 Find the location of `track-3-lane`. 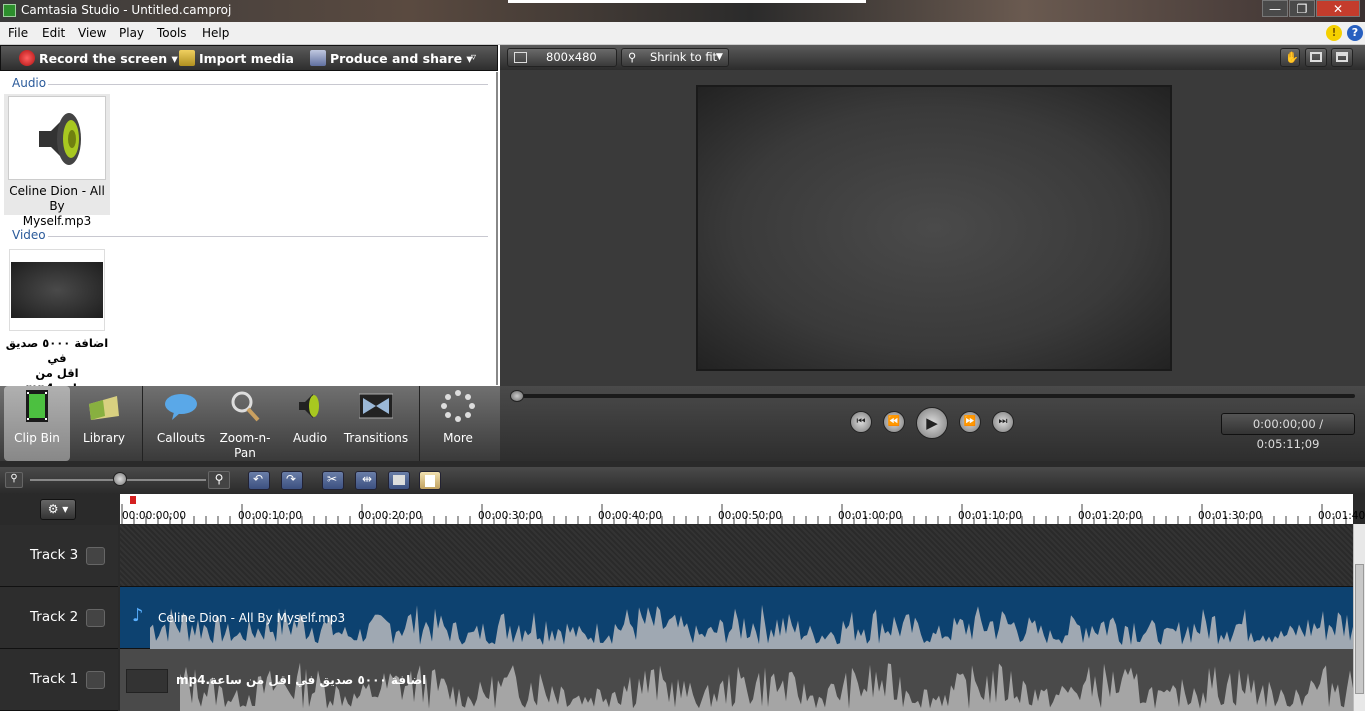

track-3-lane is located at coordinates (736, 556).